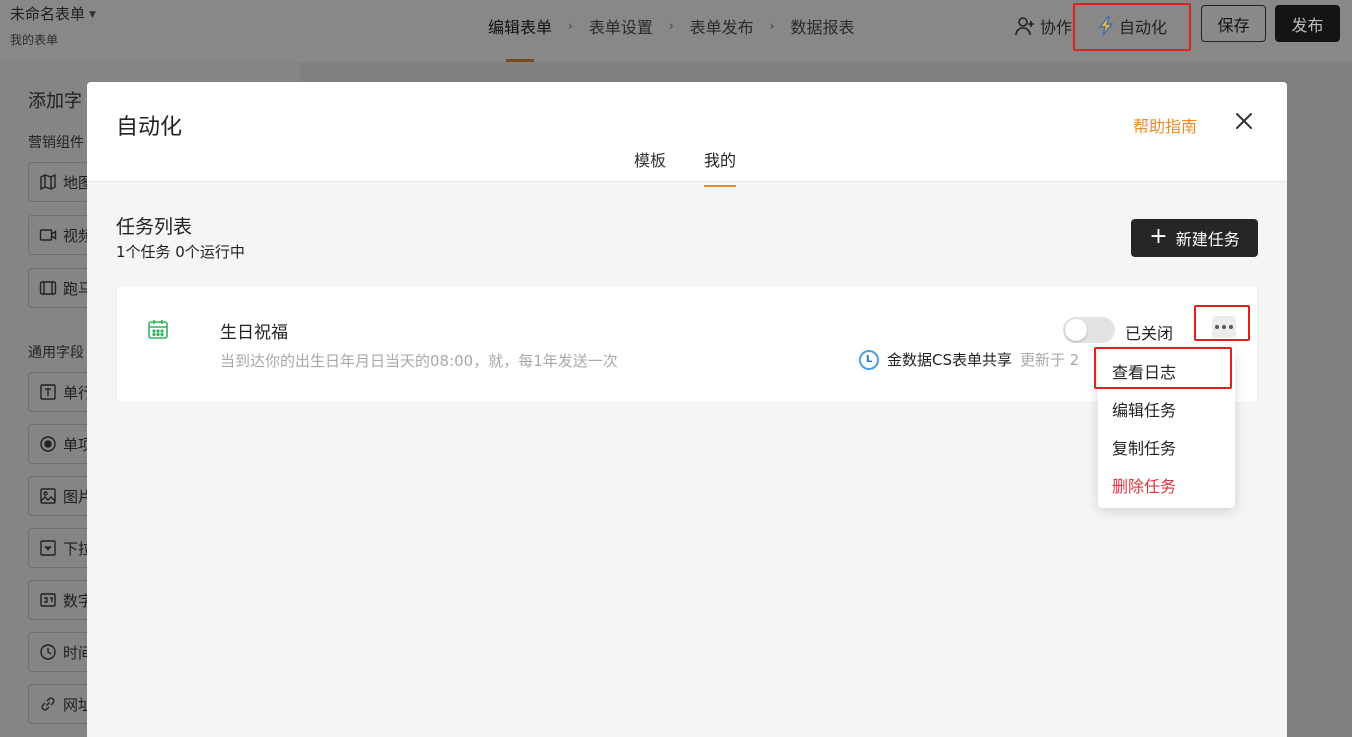 This screenshot has width=1352, height=737. Describe the element at coordinates (650, 163) in the screenshot. I see `tab-templates: 模板` at that location.